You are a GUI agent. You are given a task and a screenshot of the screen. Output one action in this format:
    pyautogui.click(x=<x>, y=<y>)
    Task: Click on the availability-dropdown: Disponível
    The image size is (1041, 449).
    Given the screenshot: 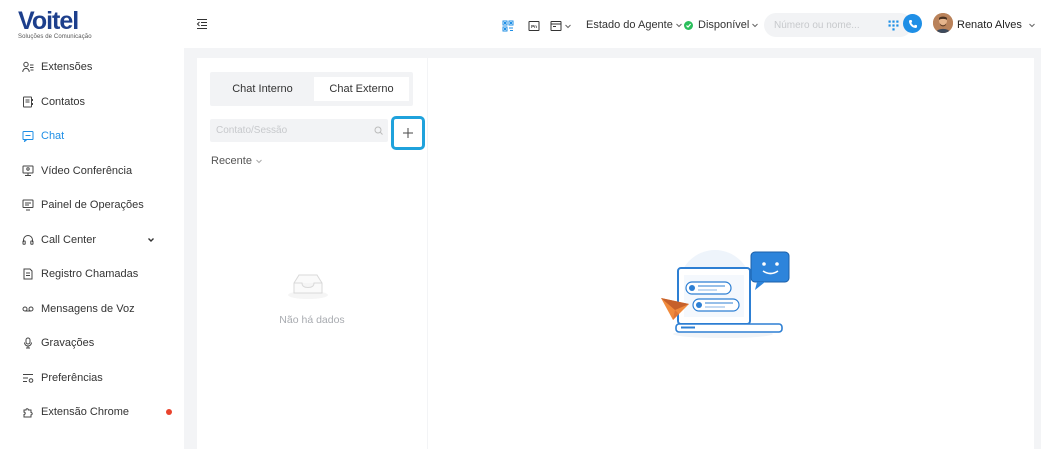 What is the action you would take?
    pyautogui.click(x=721, y=25)
    